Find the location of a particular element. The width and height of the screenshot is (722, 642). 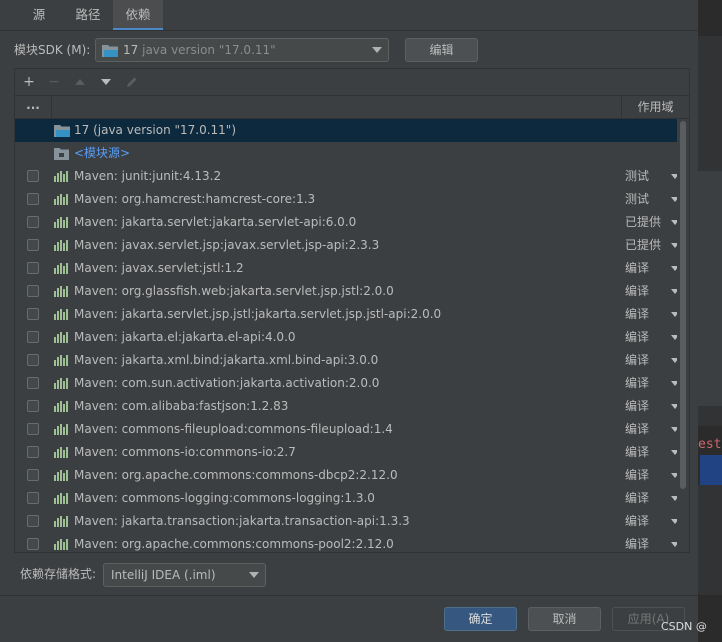

move-up-icon is located at coordinates (80, 82).